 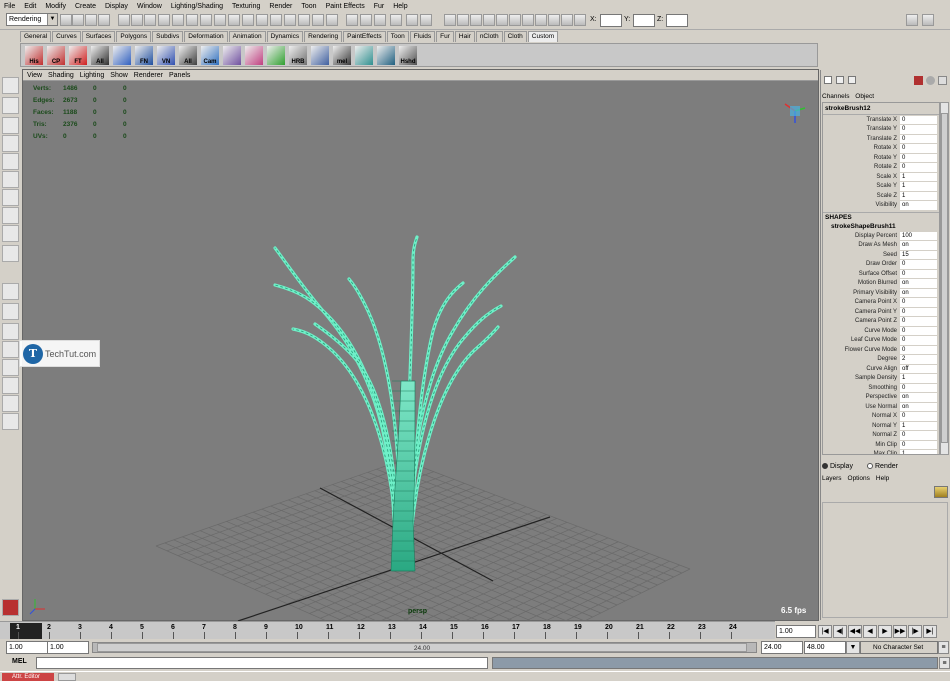 I want to click on channel-attr-row: Curve Align off, so click(x=881, y=369).